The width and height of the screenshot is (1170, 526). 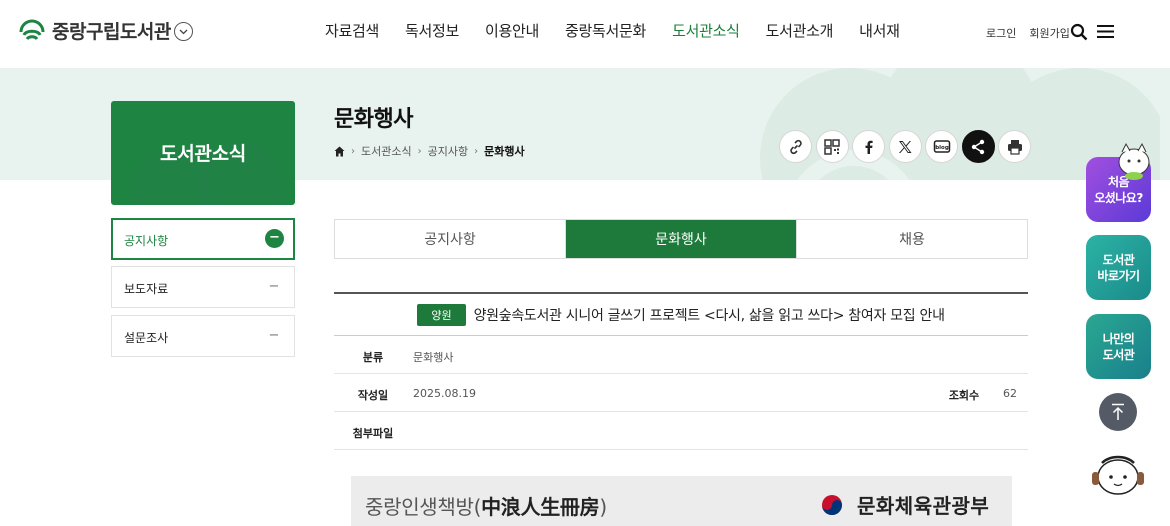 What do you see at coordinates (203, 336) in the screenshot?
I see `sidebar-item-survey: 설문조사 −` at bounding box center [203, 336].